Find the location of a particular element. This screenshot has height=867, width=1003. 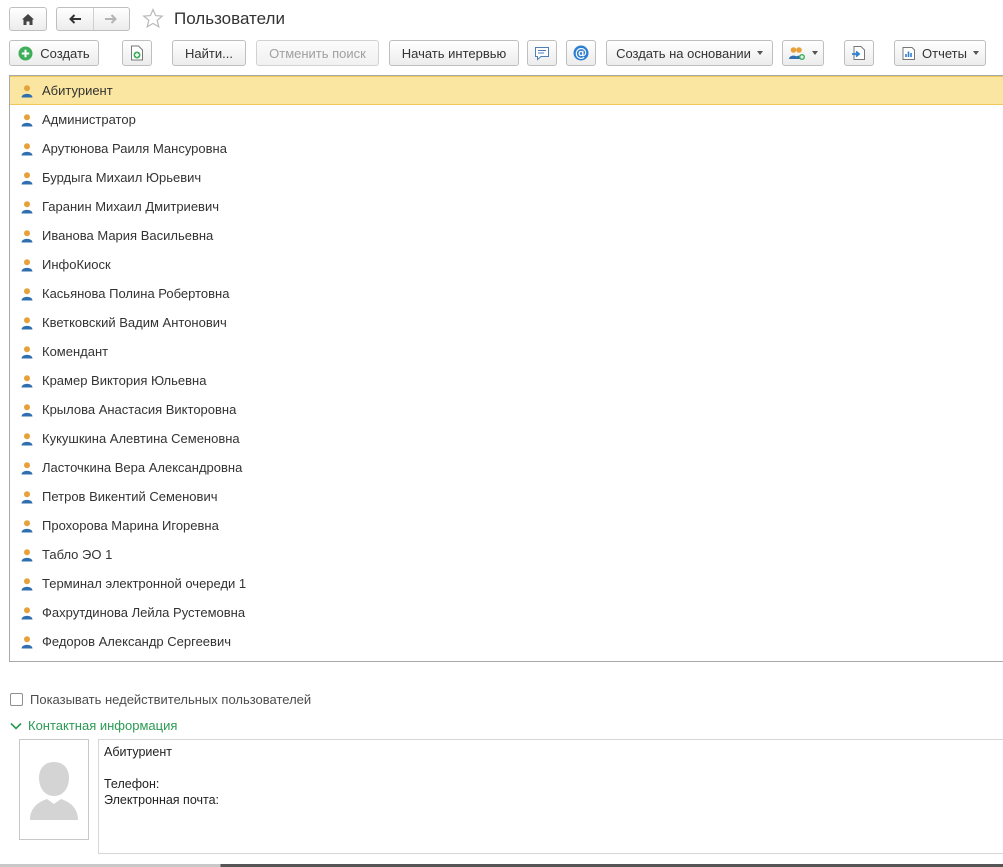

document-add-icon is located at coordinates (137, 53).